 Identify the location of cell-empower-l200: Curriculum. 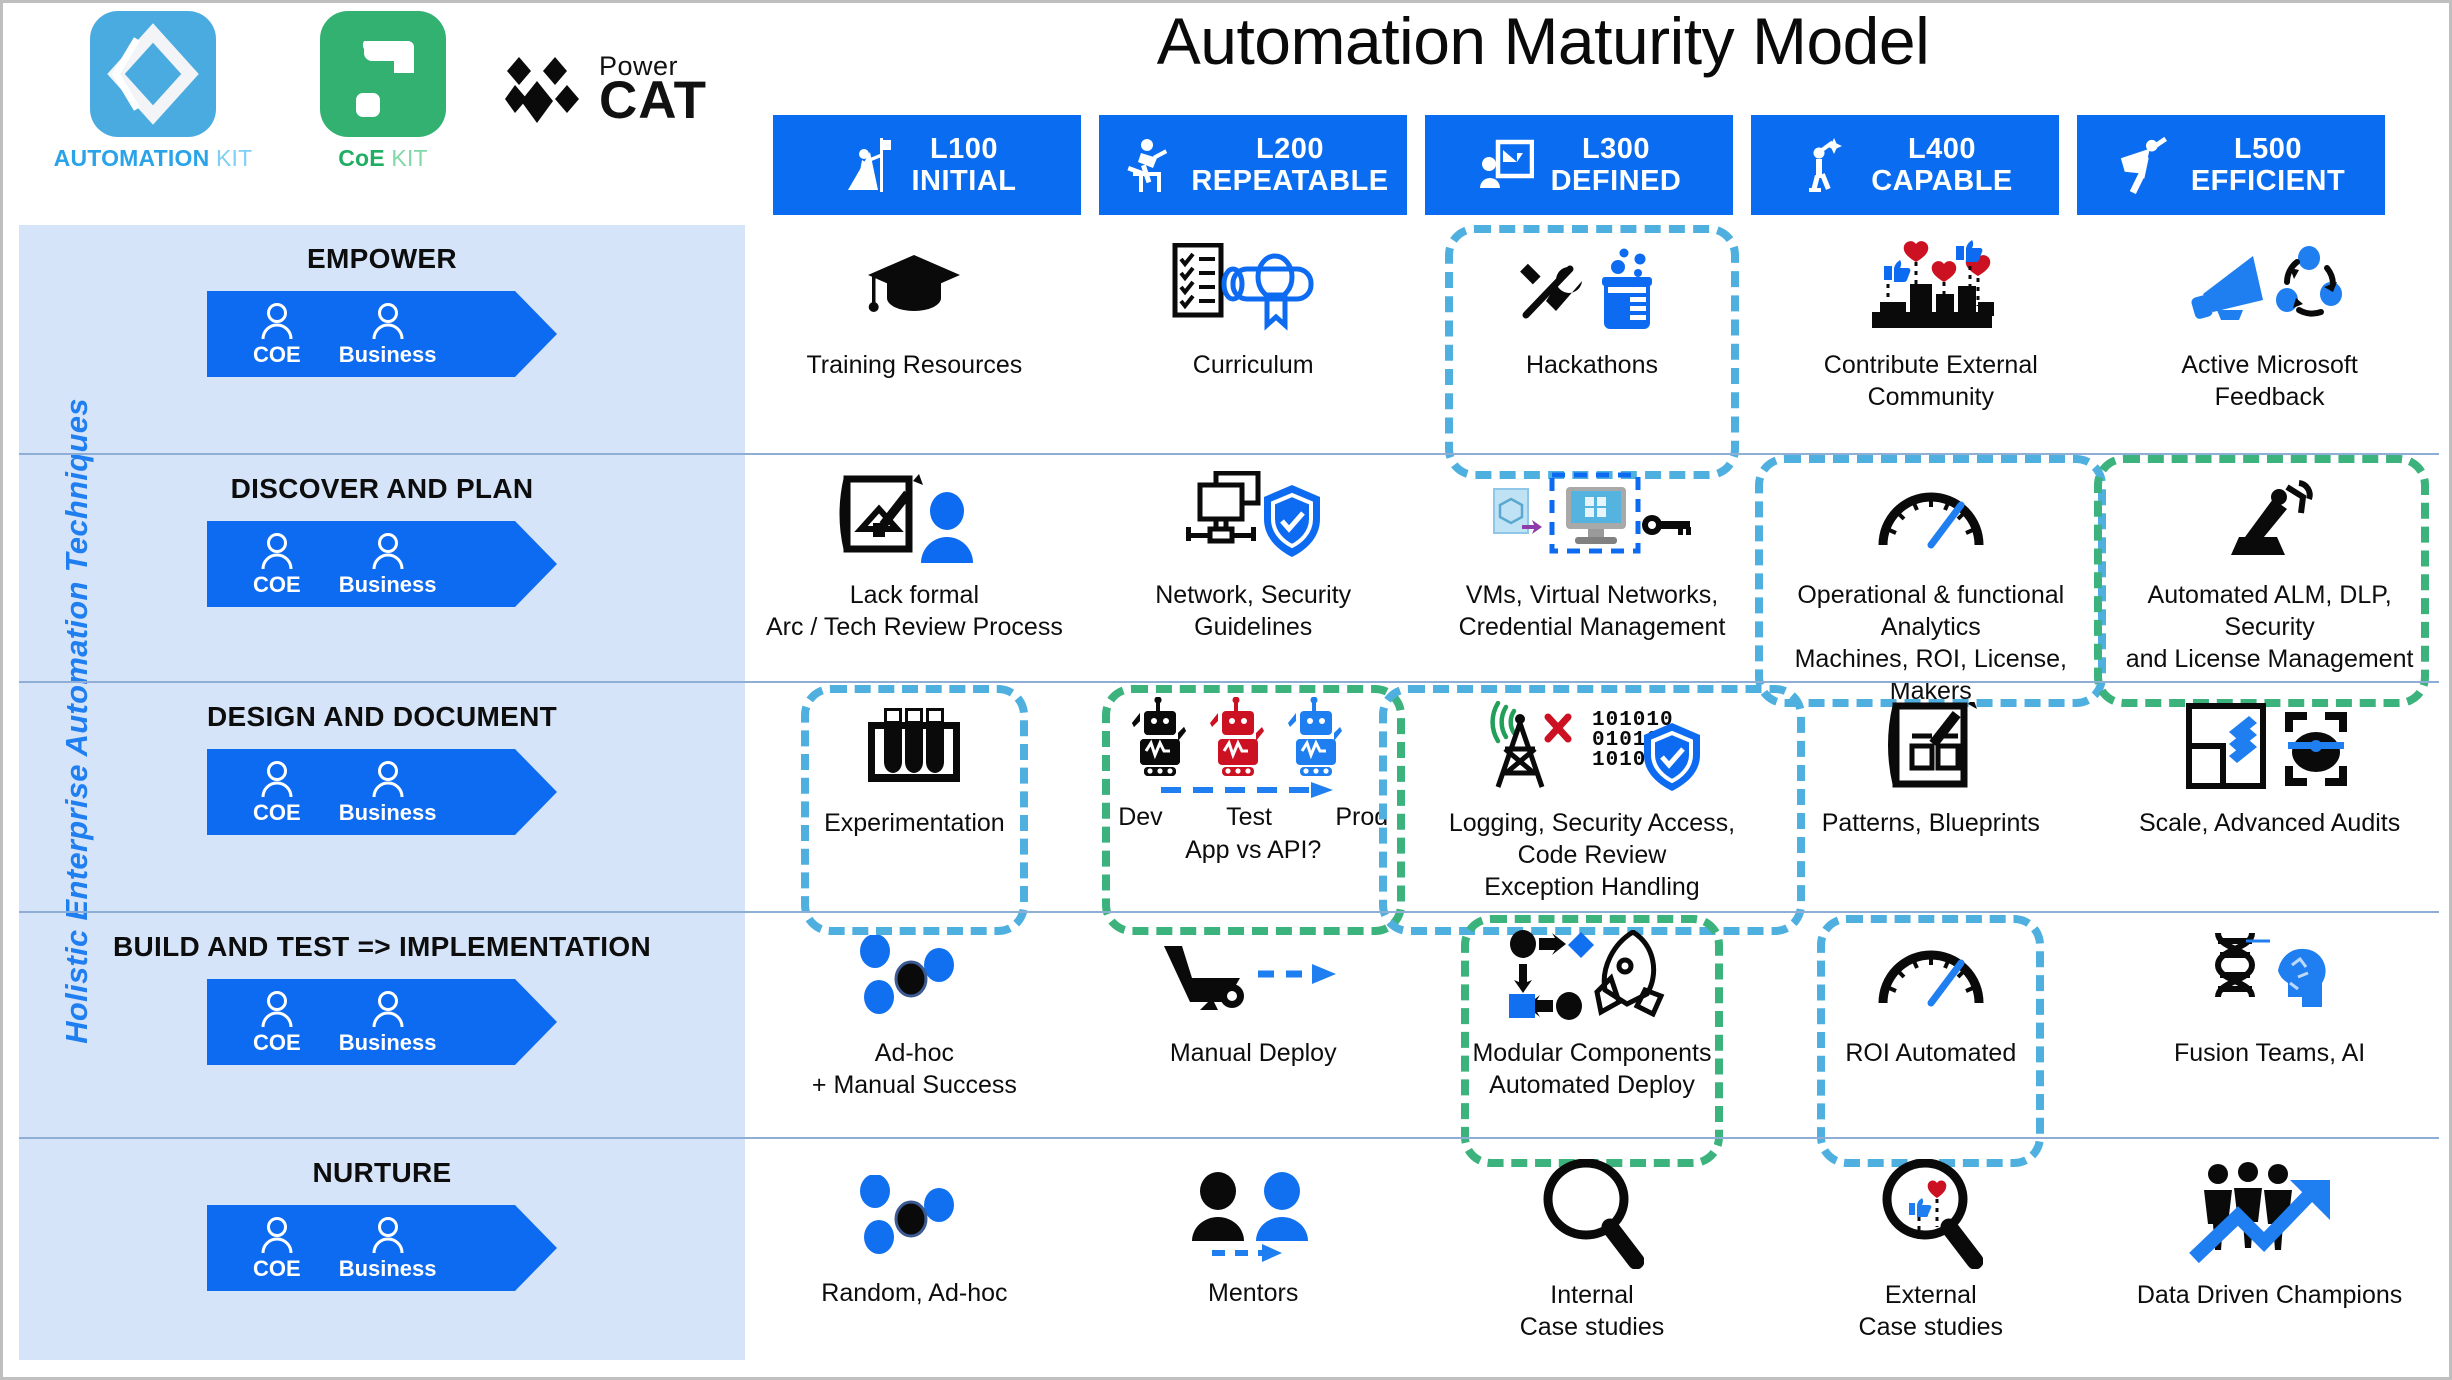
(1253, 339).